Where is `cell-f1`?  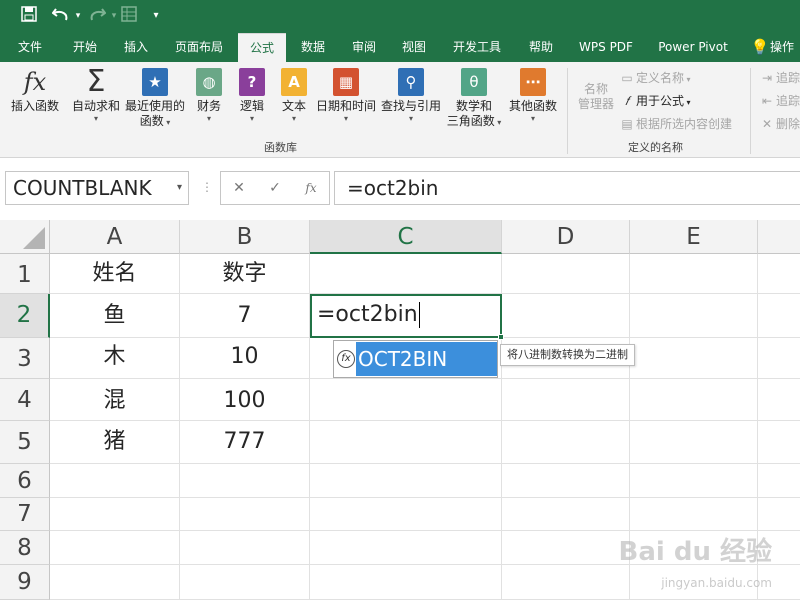
cell-f1 is located at coordinates (779, 274).